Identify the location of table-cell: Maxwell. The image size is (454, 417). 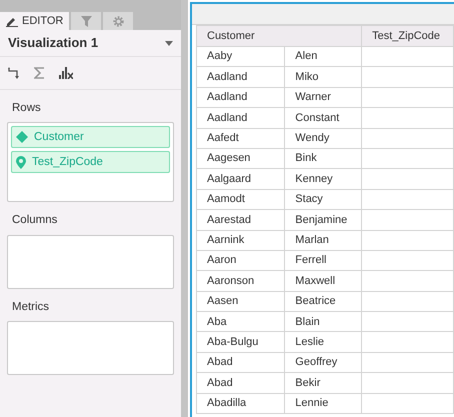
(323, 281).